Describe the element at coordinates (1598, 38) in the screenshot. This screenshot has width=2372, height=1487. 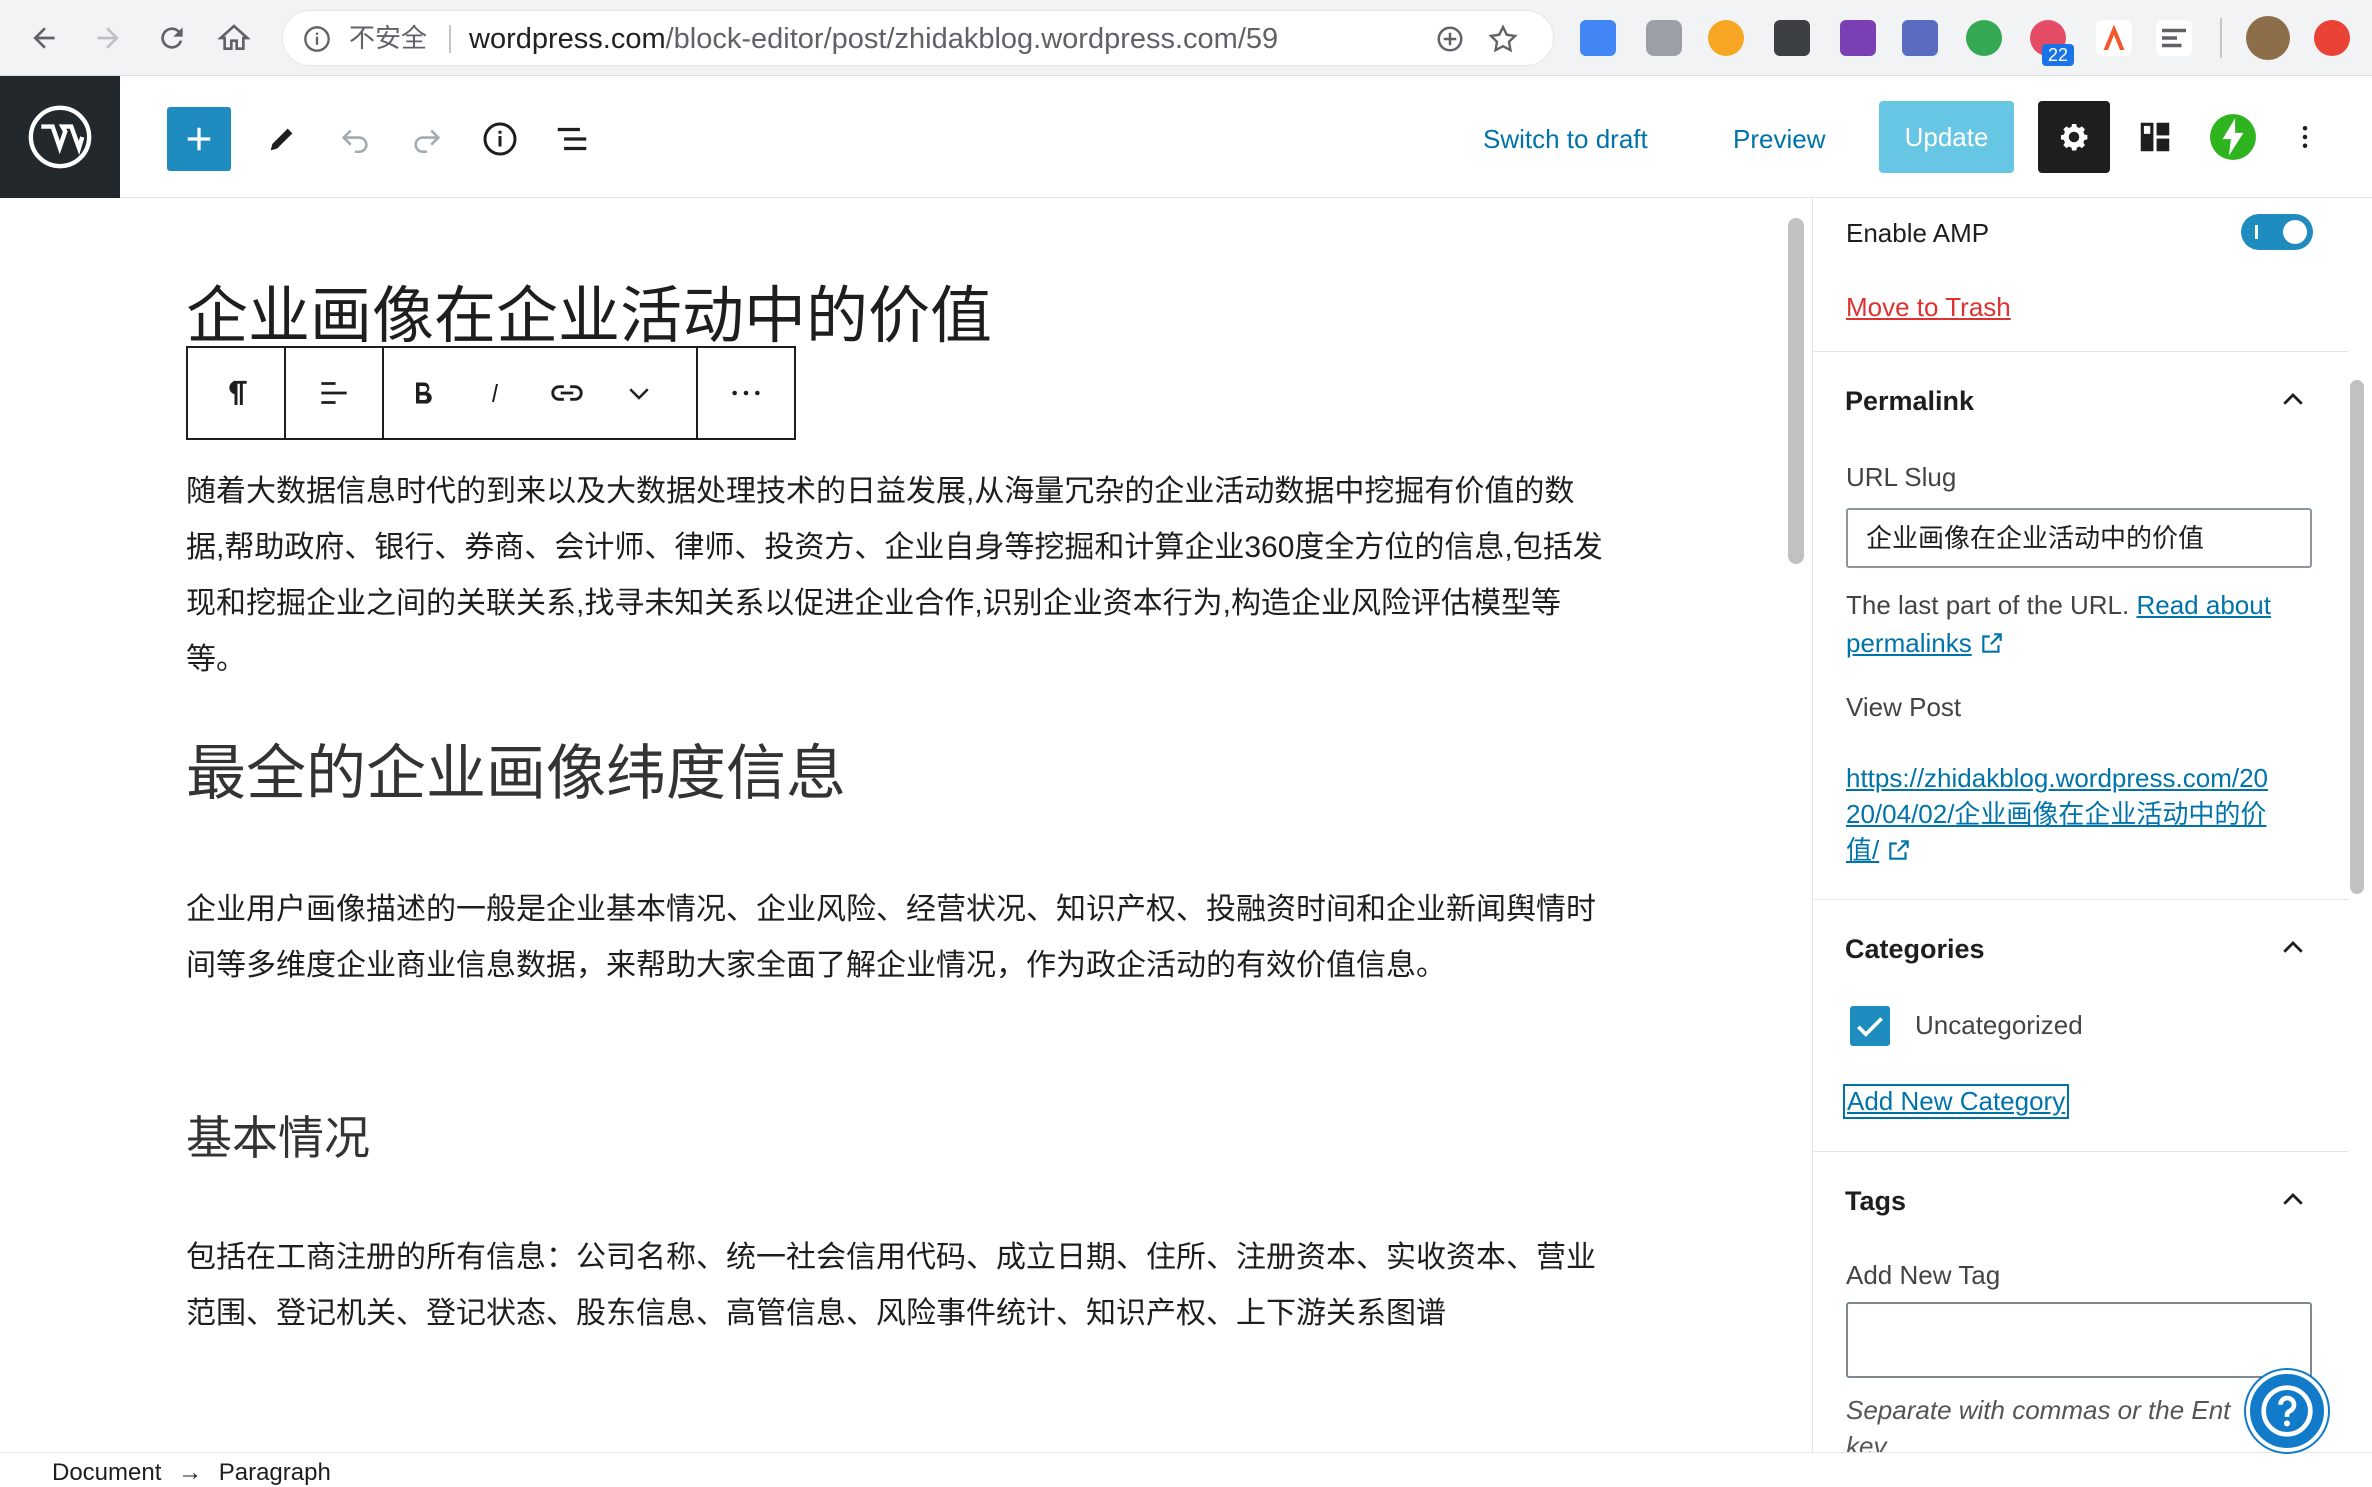
I see `translate-extension-icon` at that location.